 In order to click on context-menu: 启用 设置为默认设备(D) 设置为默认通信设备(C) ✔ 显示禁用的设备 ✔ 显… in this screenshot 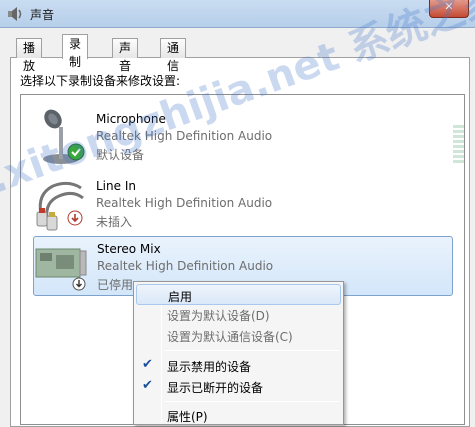, I will do `click(238, 353)`.